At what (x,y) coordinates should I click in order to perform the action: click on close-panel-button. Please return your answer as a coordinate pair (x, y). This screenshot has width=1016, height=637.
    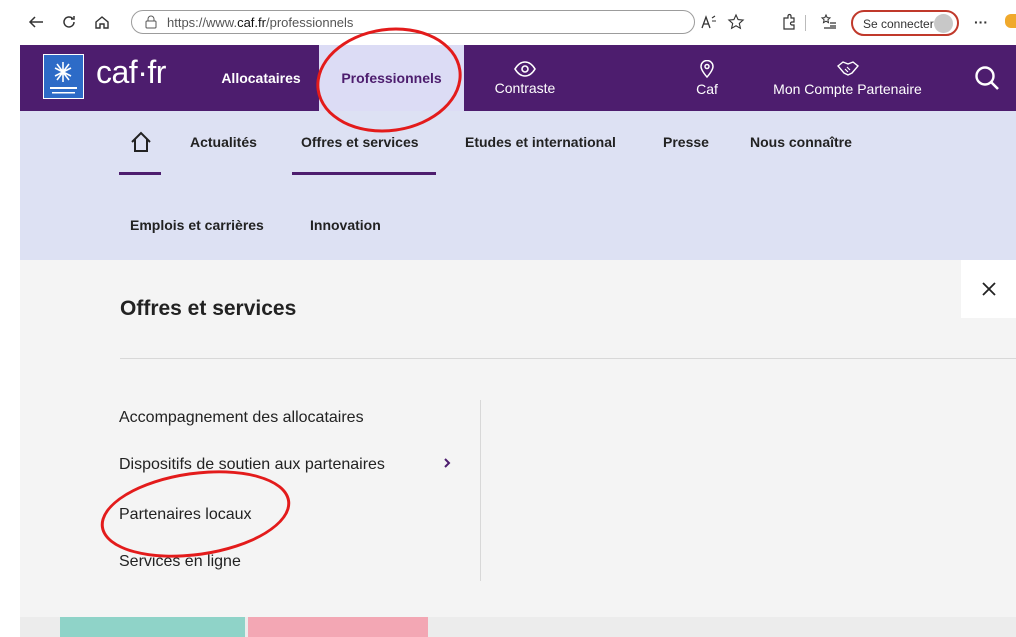
    Looking at the image, I should click on (988, 289).